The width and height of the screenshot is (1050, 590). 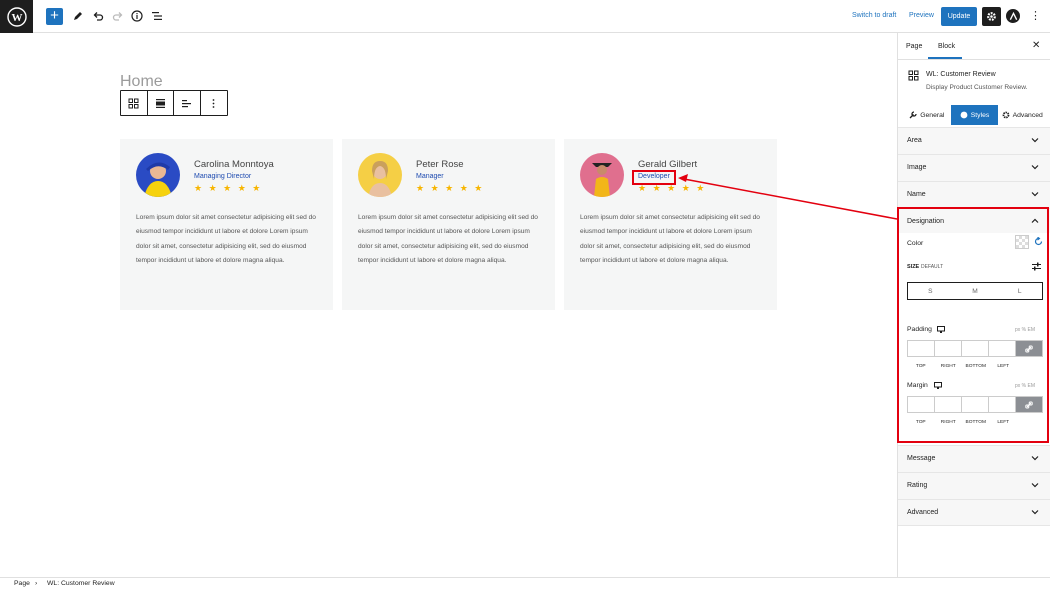 I want to click on redo-icon, so click(x=118, y=16).